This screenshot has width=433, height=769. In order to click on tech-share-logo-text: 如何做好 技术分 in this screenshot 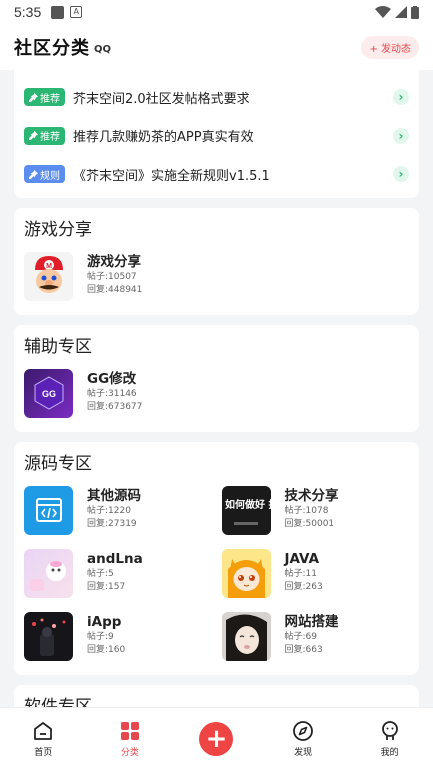, I will do `click(248, 504)`.